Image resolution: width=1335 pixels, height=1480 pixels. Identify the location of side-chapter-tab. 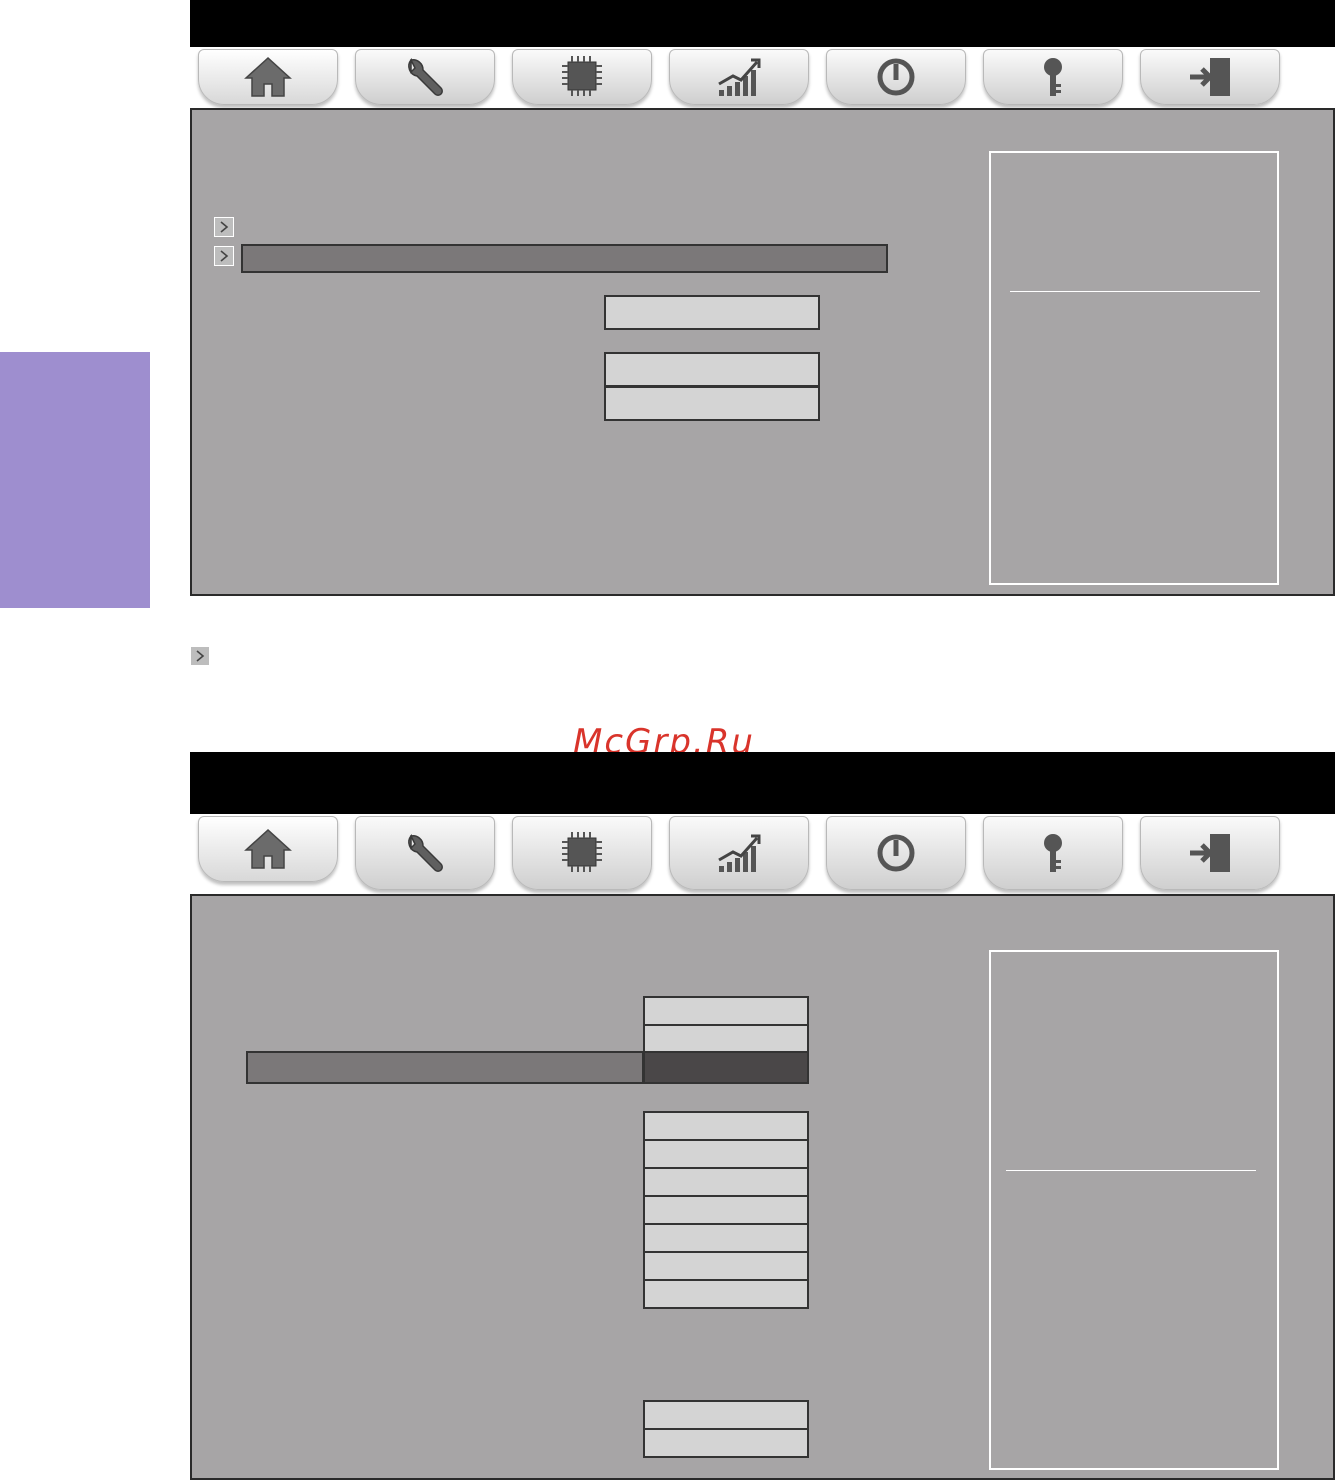
(75, 480).